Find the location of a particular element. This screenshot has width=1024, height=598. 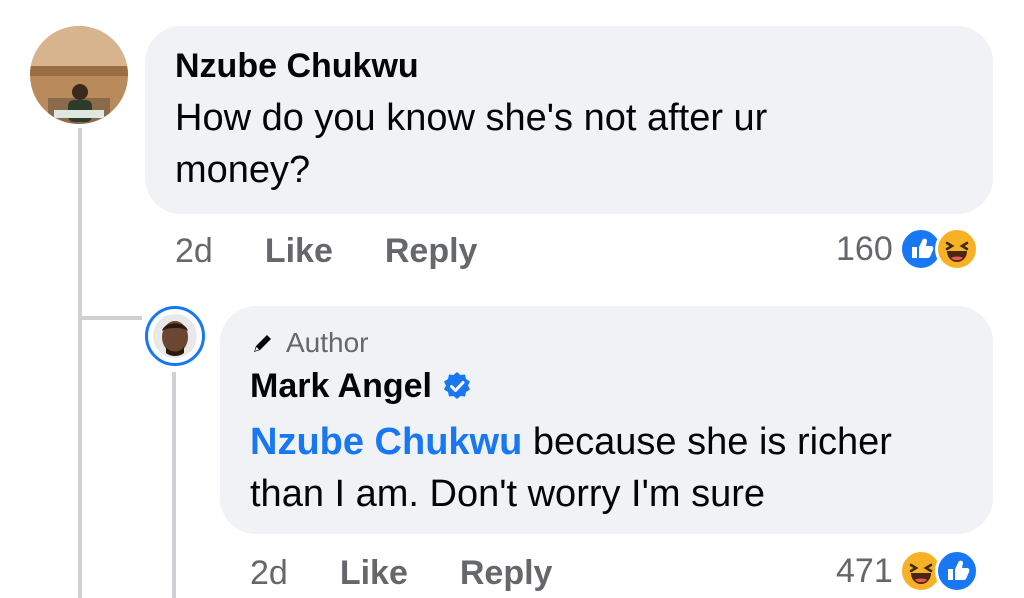

thread-line-branch is located at coordinates (110, 318).